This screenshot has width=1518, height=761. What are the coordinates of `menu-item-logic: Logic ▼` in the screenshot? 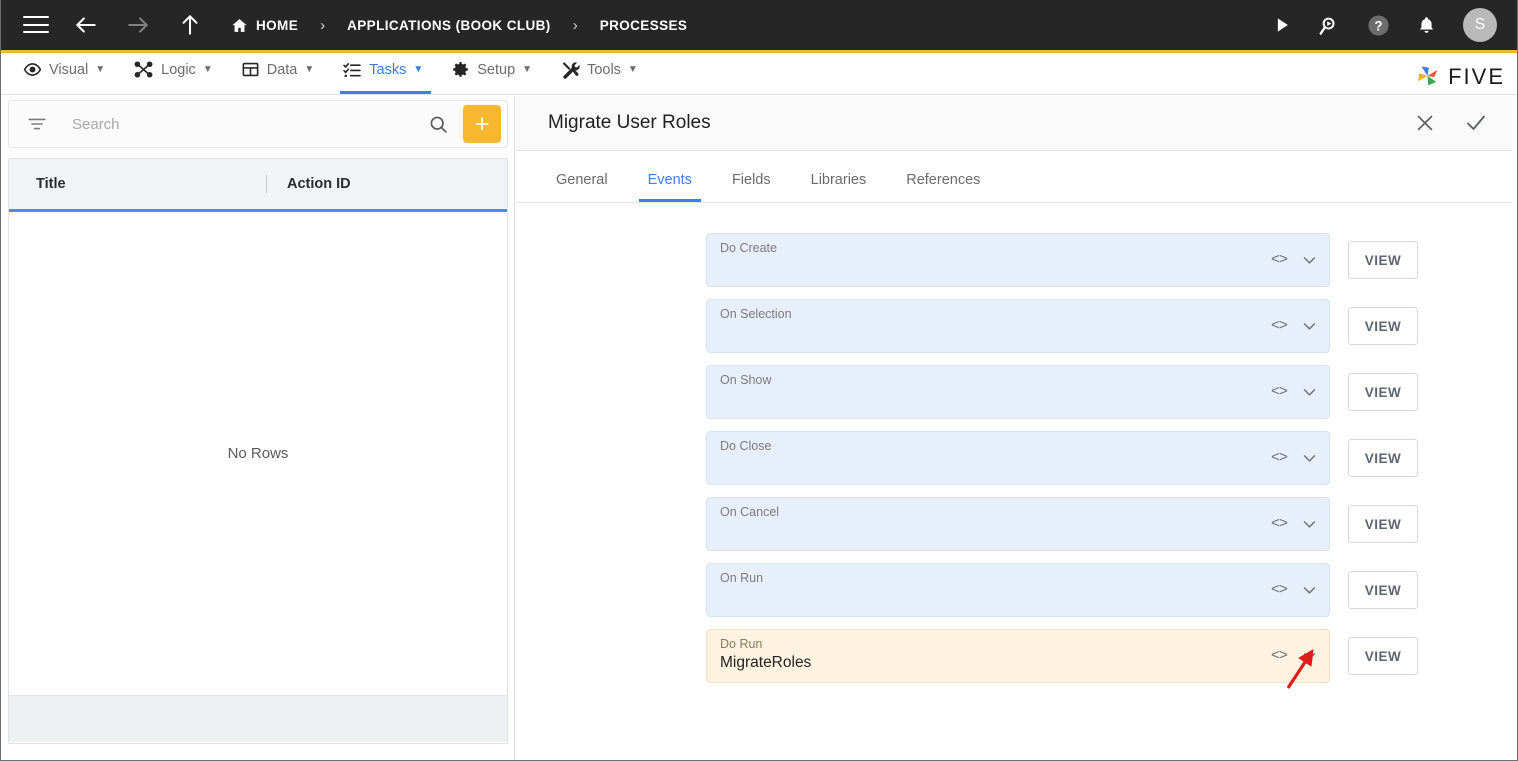 It's located at (175, 73).